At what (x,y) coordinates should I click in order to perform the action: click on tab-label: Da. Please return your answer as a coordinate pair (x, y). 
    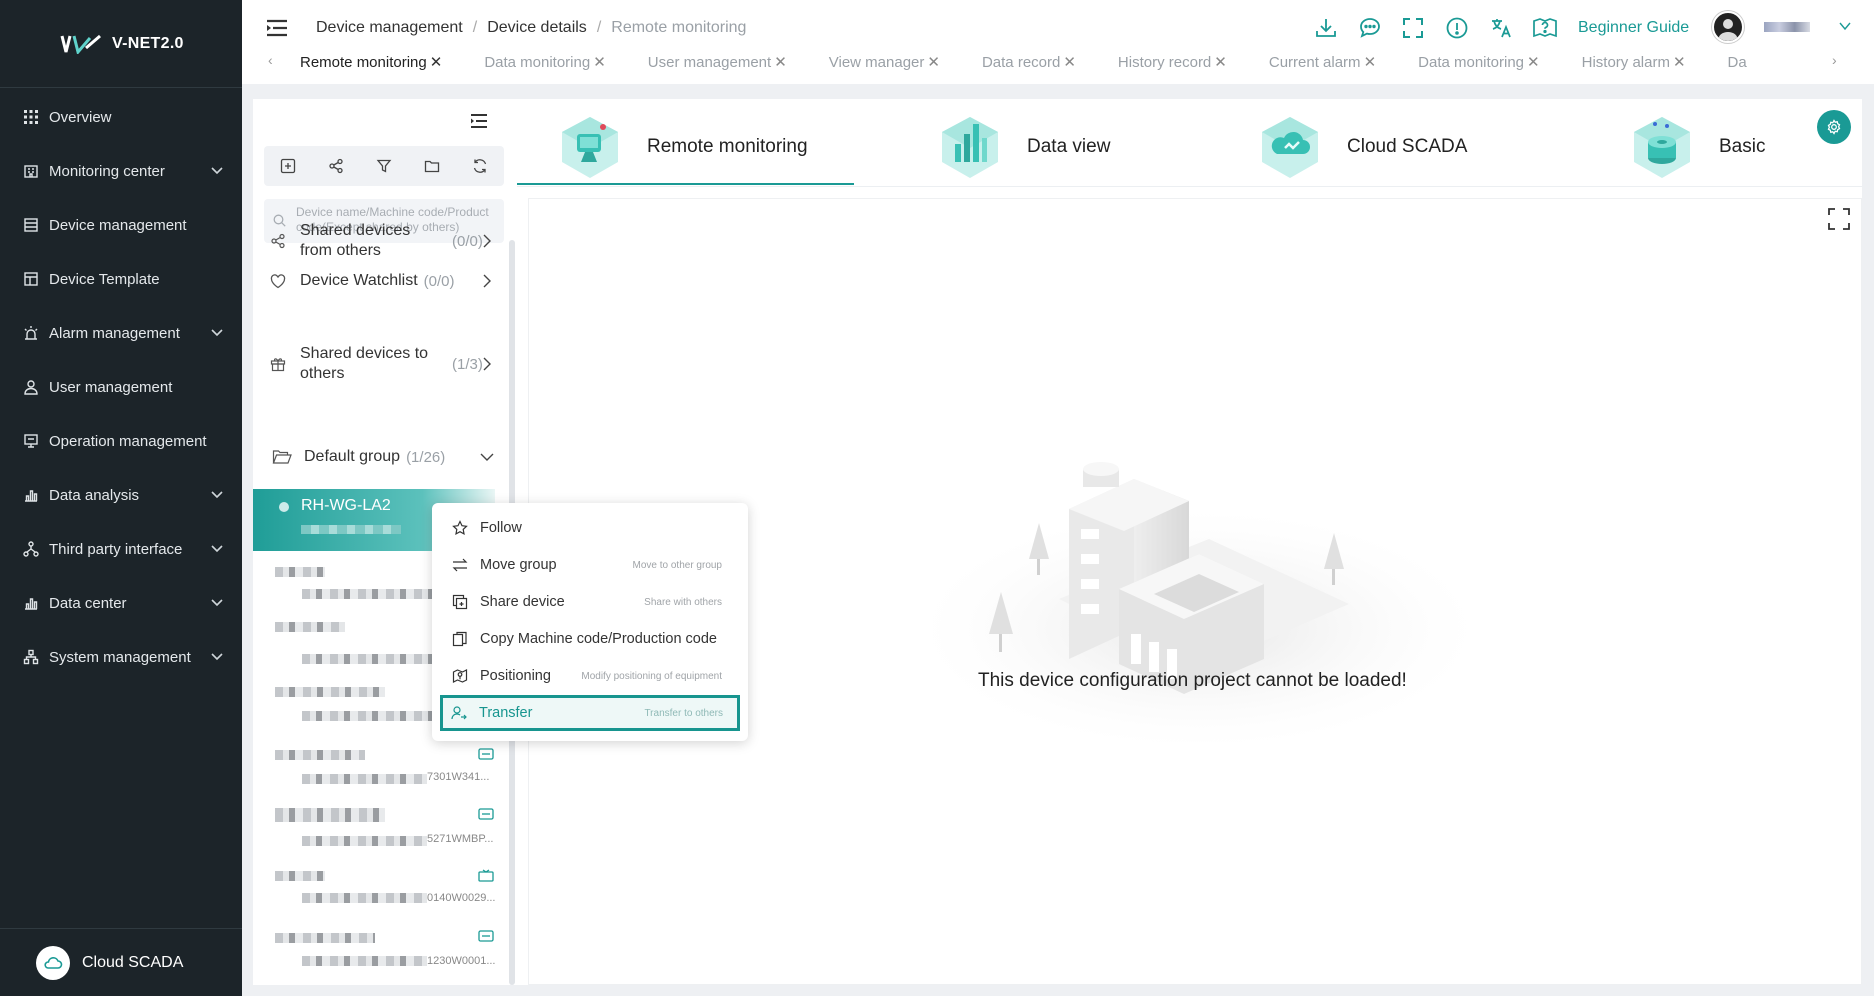
    Looking at the image, I should click on (1737, 62).